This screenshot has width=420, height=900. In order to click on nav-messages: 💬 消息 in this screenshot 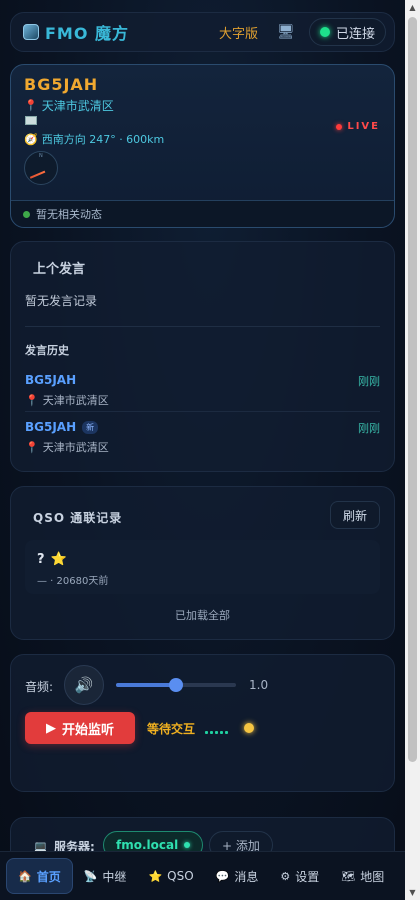, I will do `click(237, 876)`.